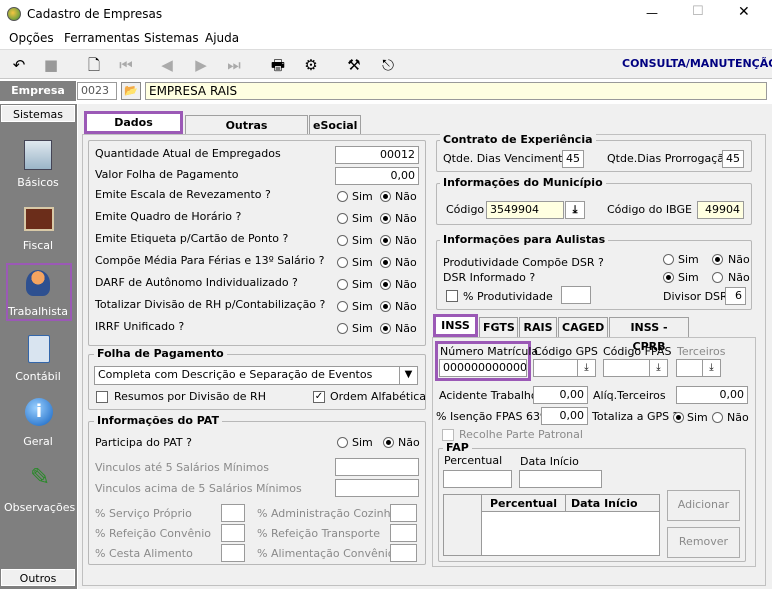  I want to click on first-record-icon: ⏮, so click(126, 65).